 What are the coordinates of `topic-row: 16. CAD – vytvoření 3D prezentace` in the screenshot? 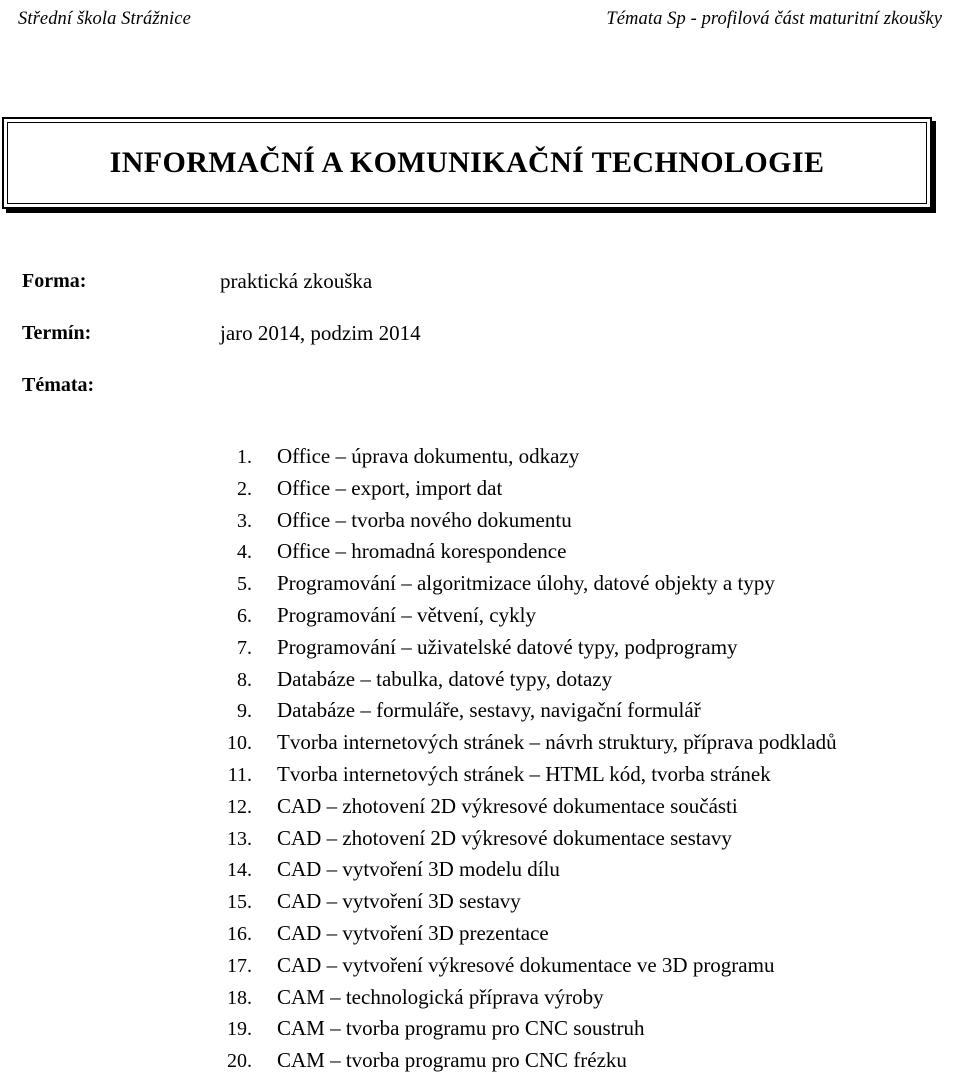 It's located at (480, 936).